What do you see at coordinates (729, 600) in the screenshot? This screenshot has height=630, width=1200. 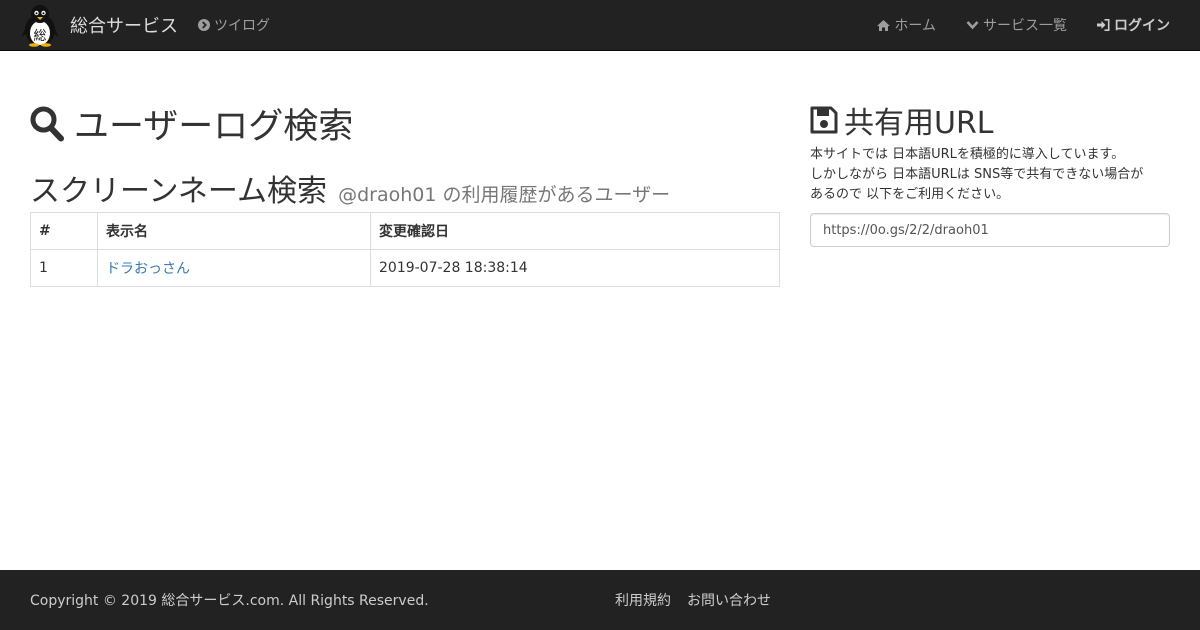 I see `contact-link: お問い合わせ` at bounding box center [729, 600].